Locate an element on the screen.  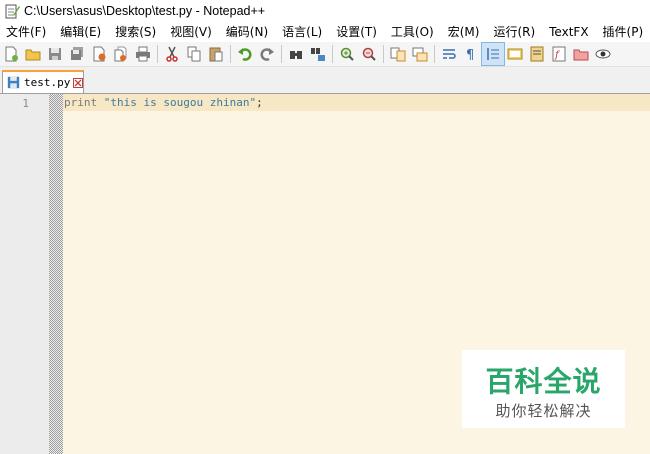
sync-h-icon is located at coordinates (420, 54).